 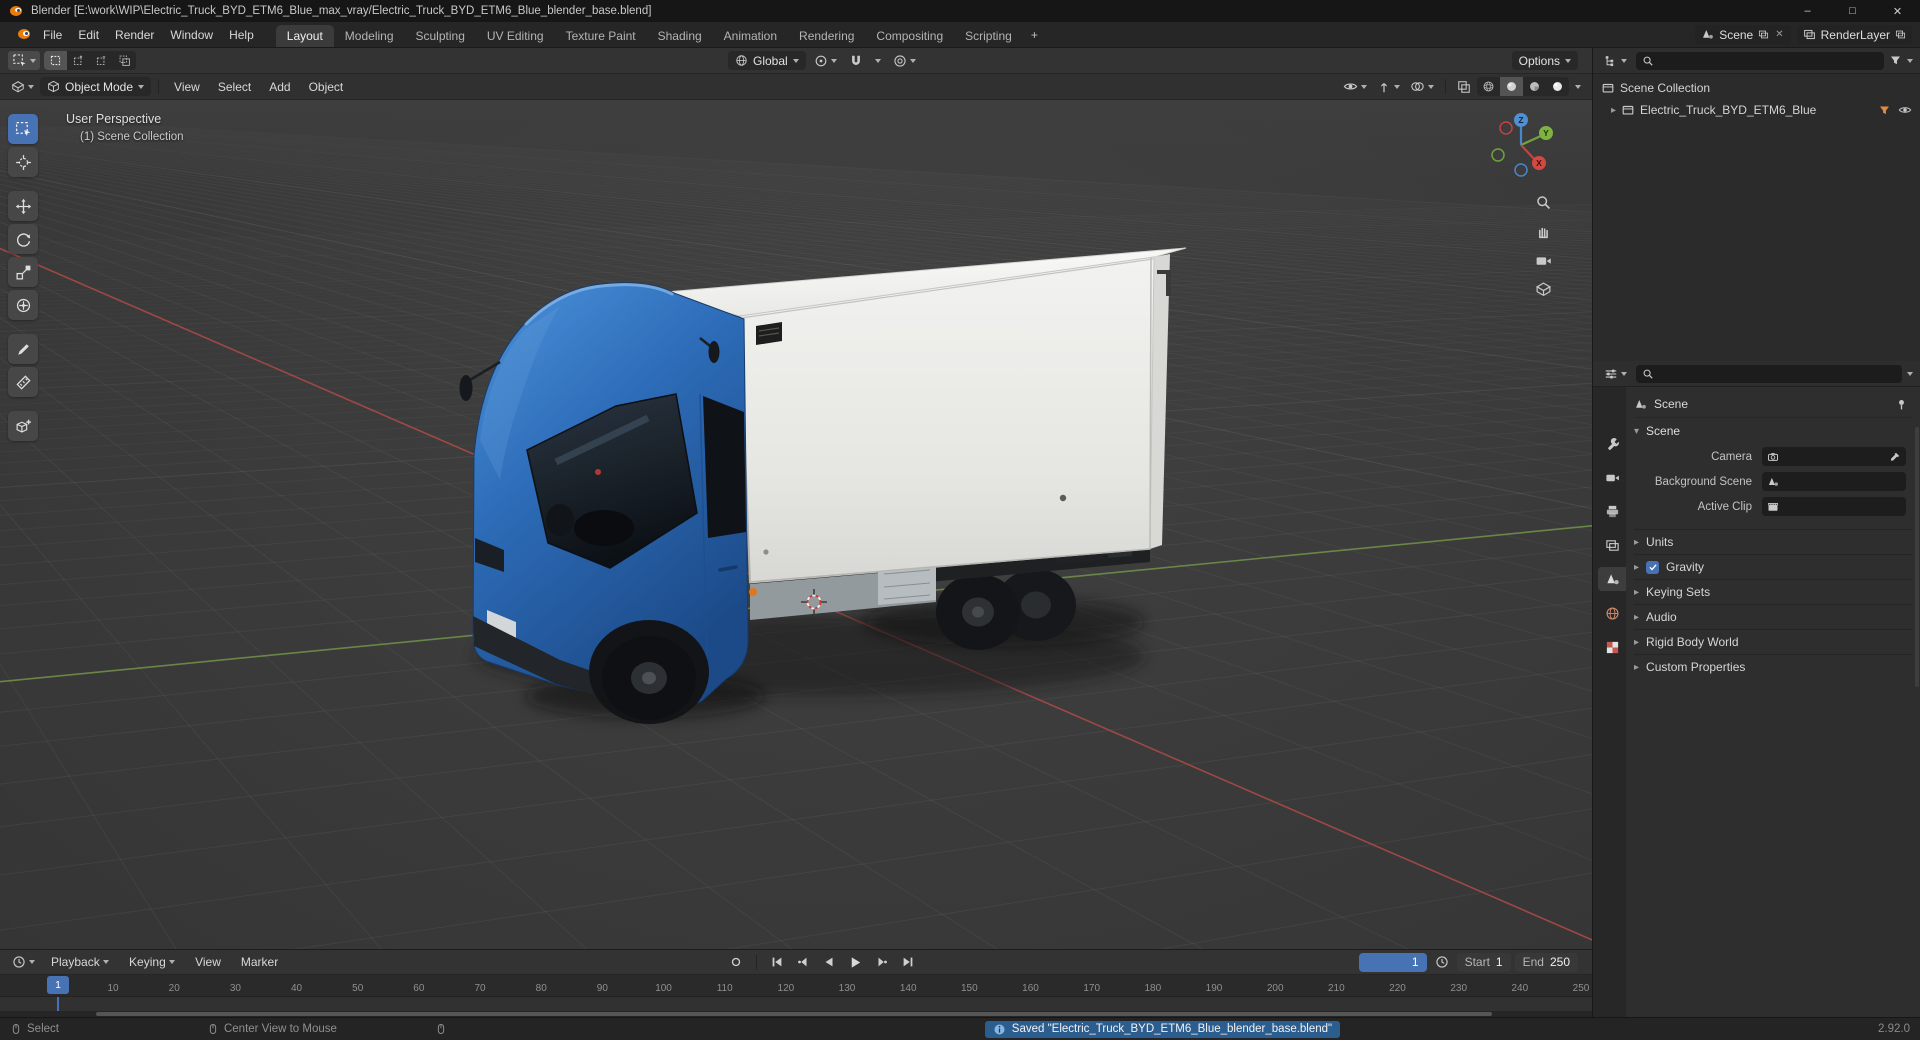 What do you see at coordinates (1613, 110) in the screenshot?
I see `expand-icon: ▸` at bounding box center [1613, 110].